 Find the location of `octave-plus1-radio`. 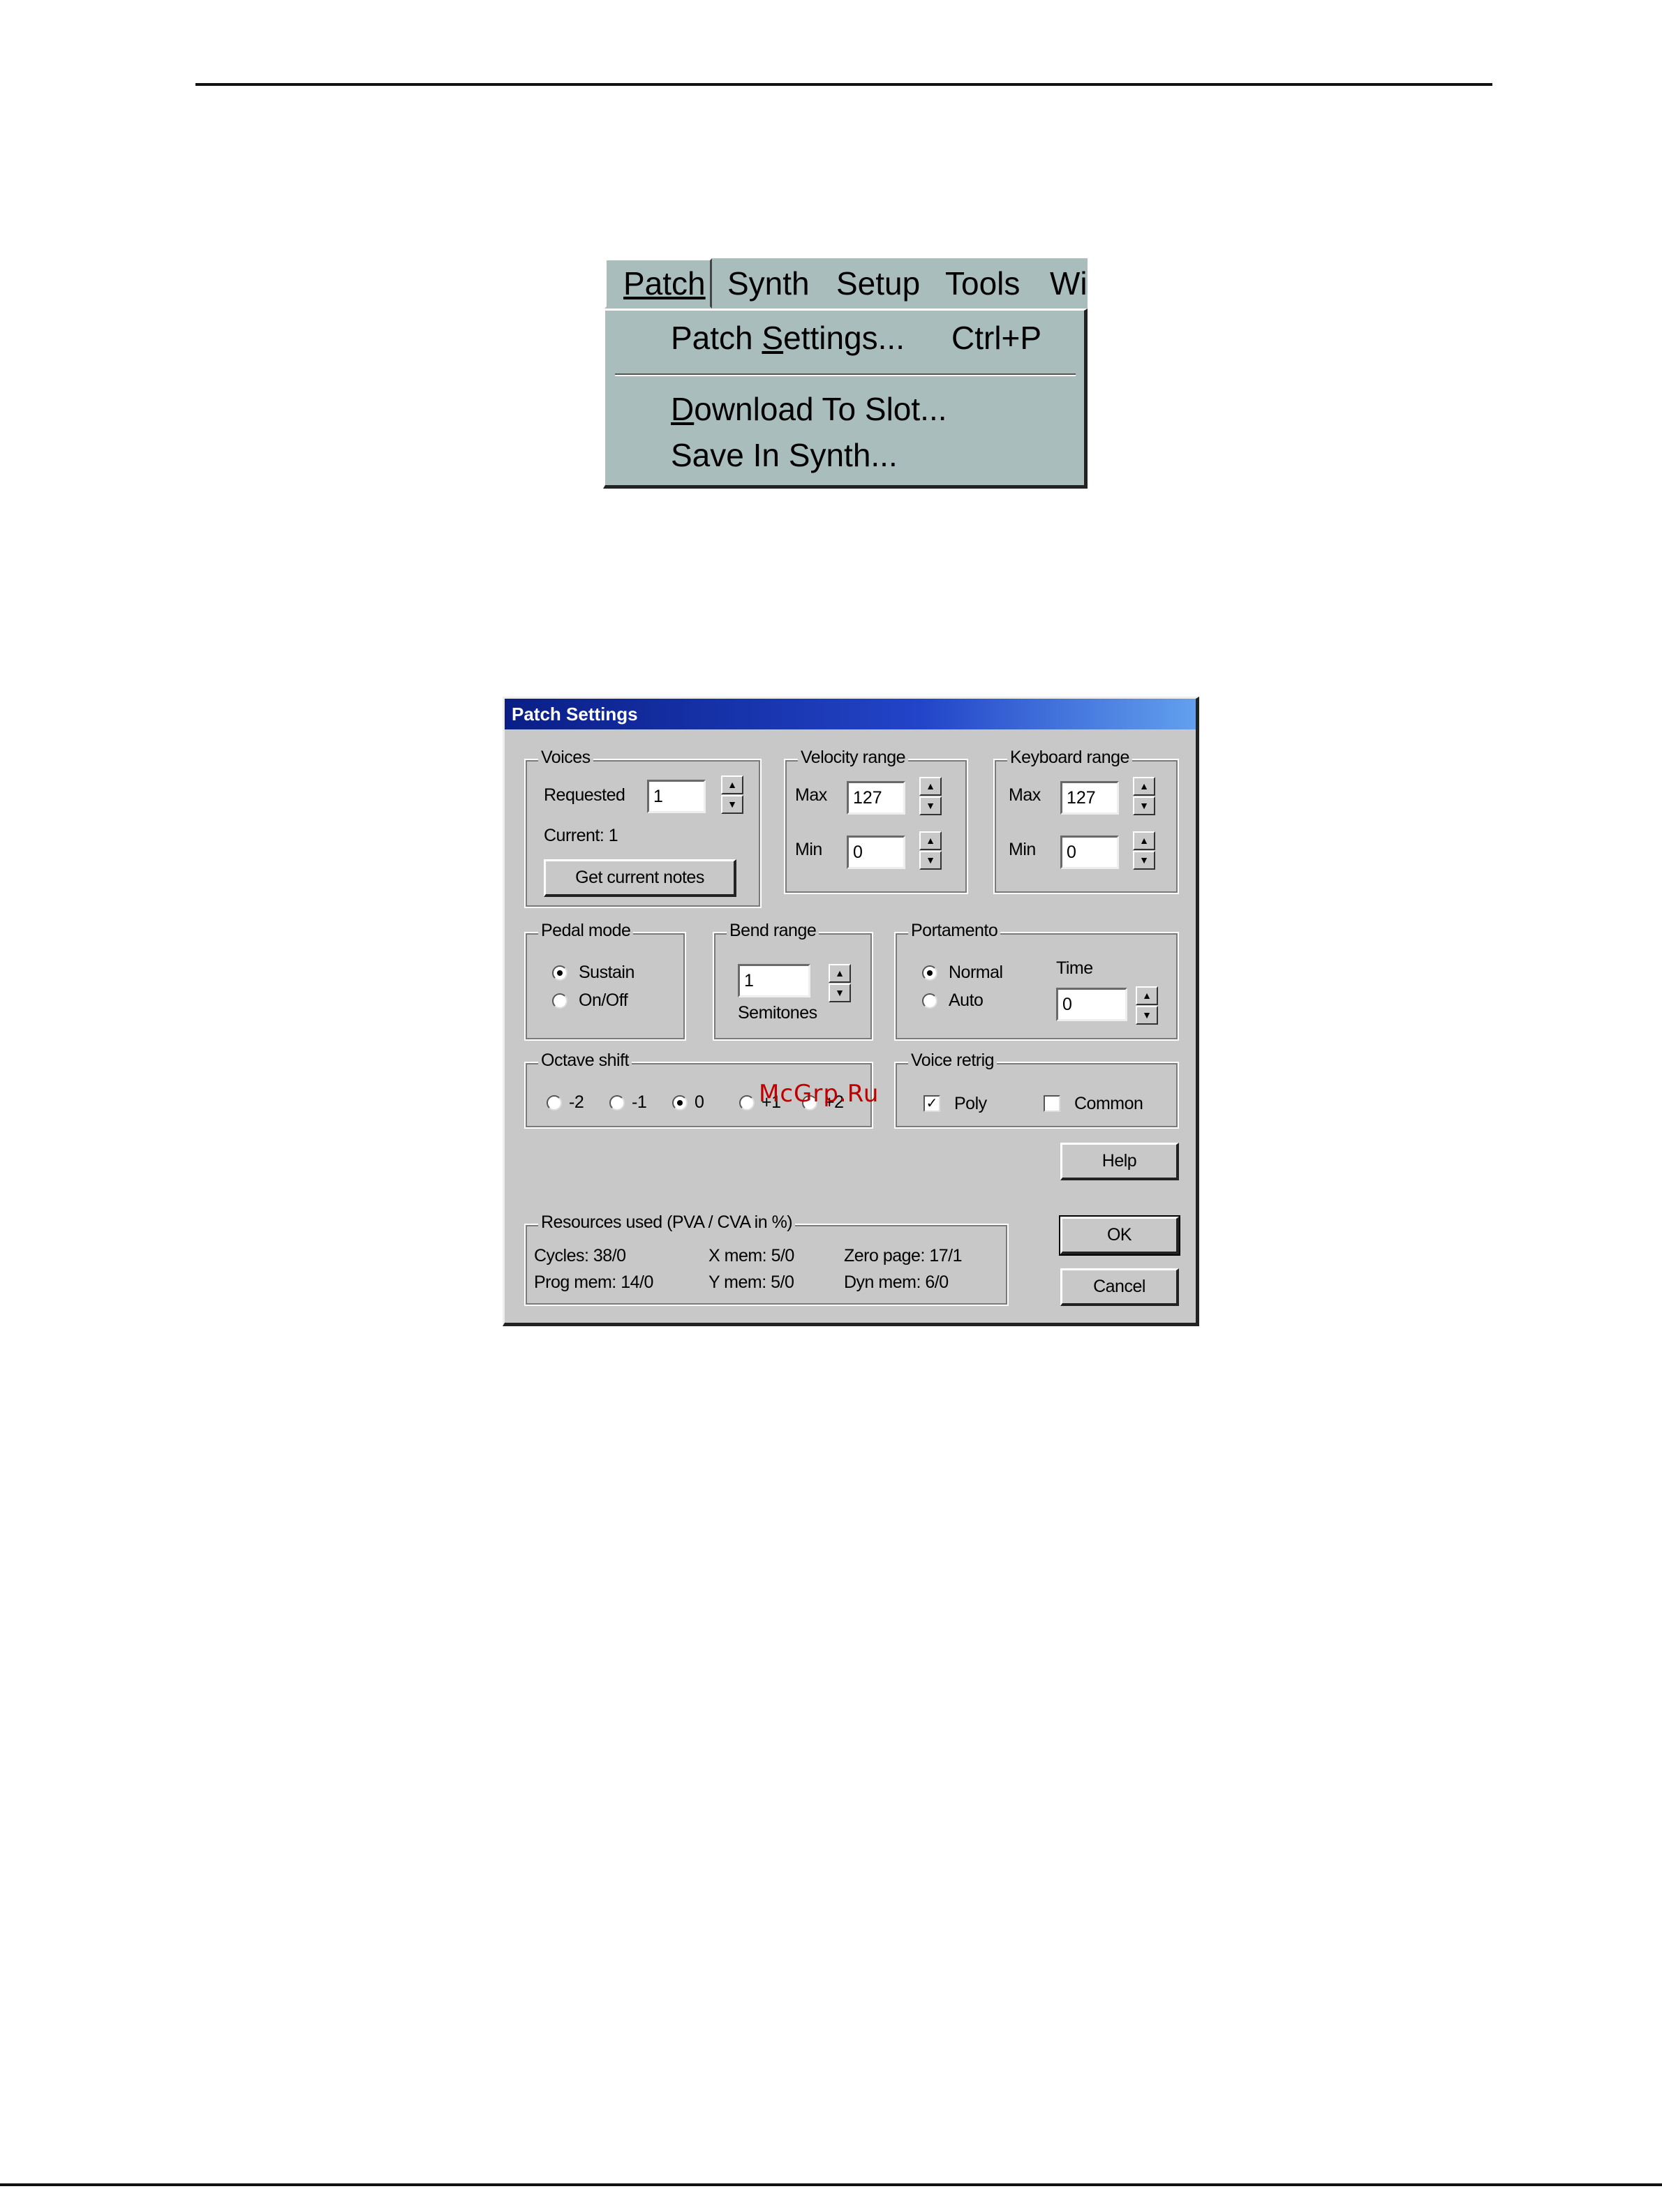

octave-plus1-radio is located at coordinates (747, 1103).